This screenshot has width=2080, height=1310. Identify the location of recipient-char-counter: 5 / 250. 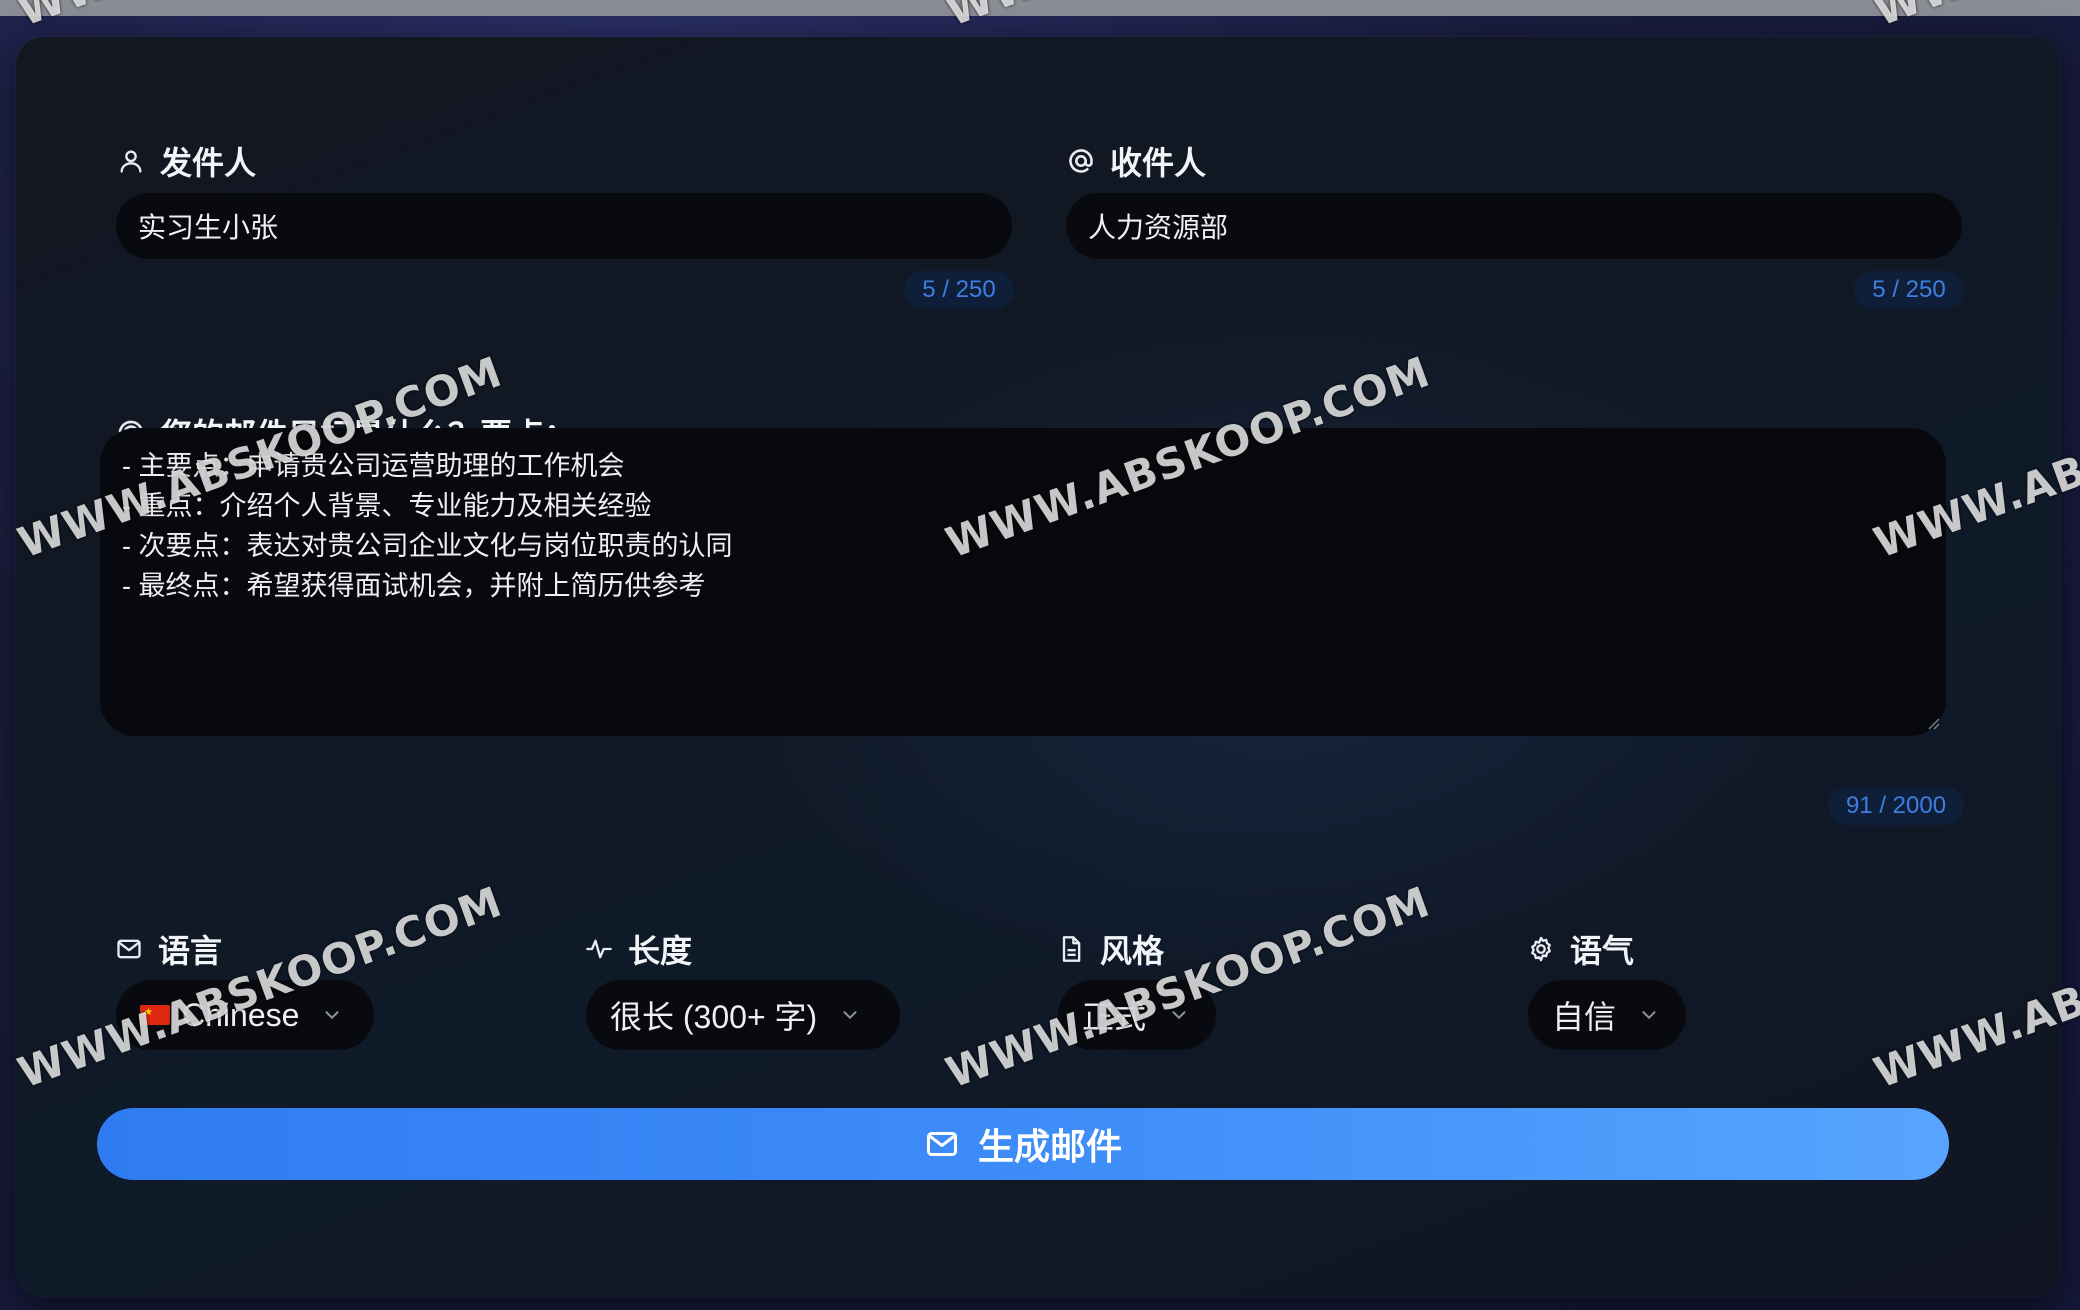
(1909, 290).